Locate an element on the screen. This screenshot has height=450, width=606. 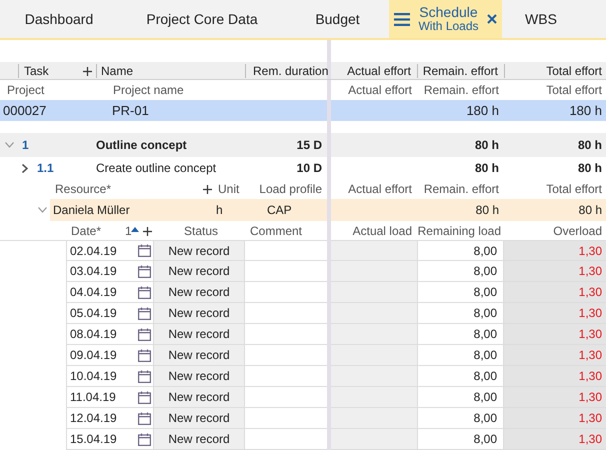
table-cell: h is located at coordinates (219, 210).